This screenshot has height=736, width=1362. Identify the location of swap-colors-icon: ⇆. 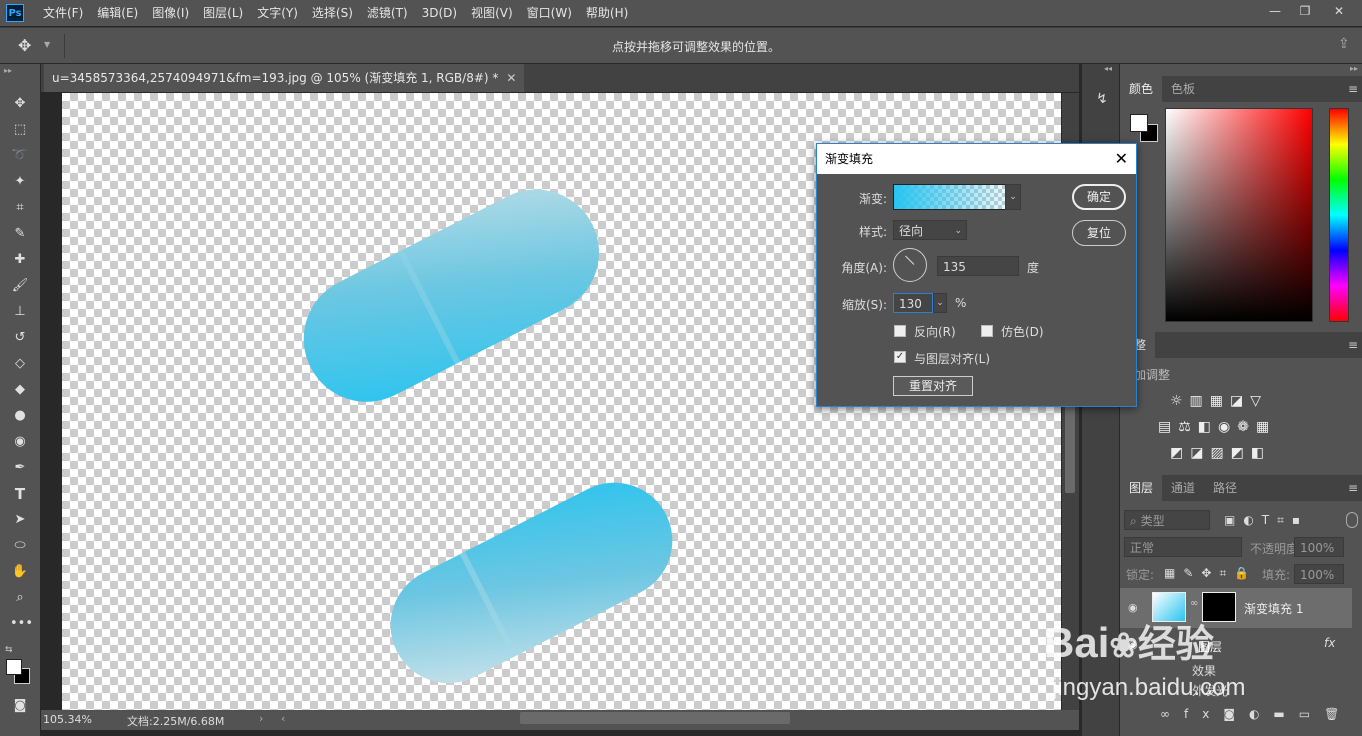
(9, 650).